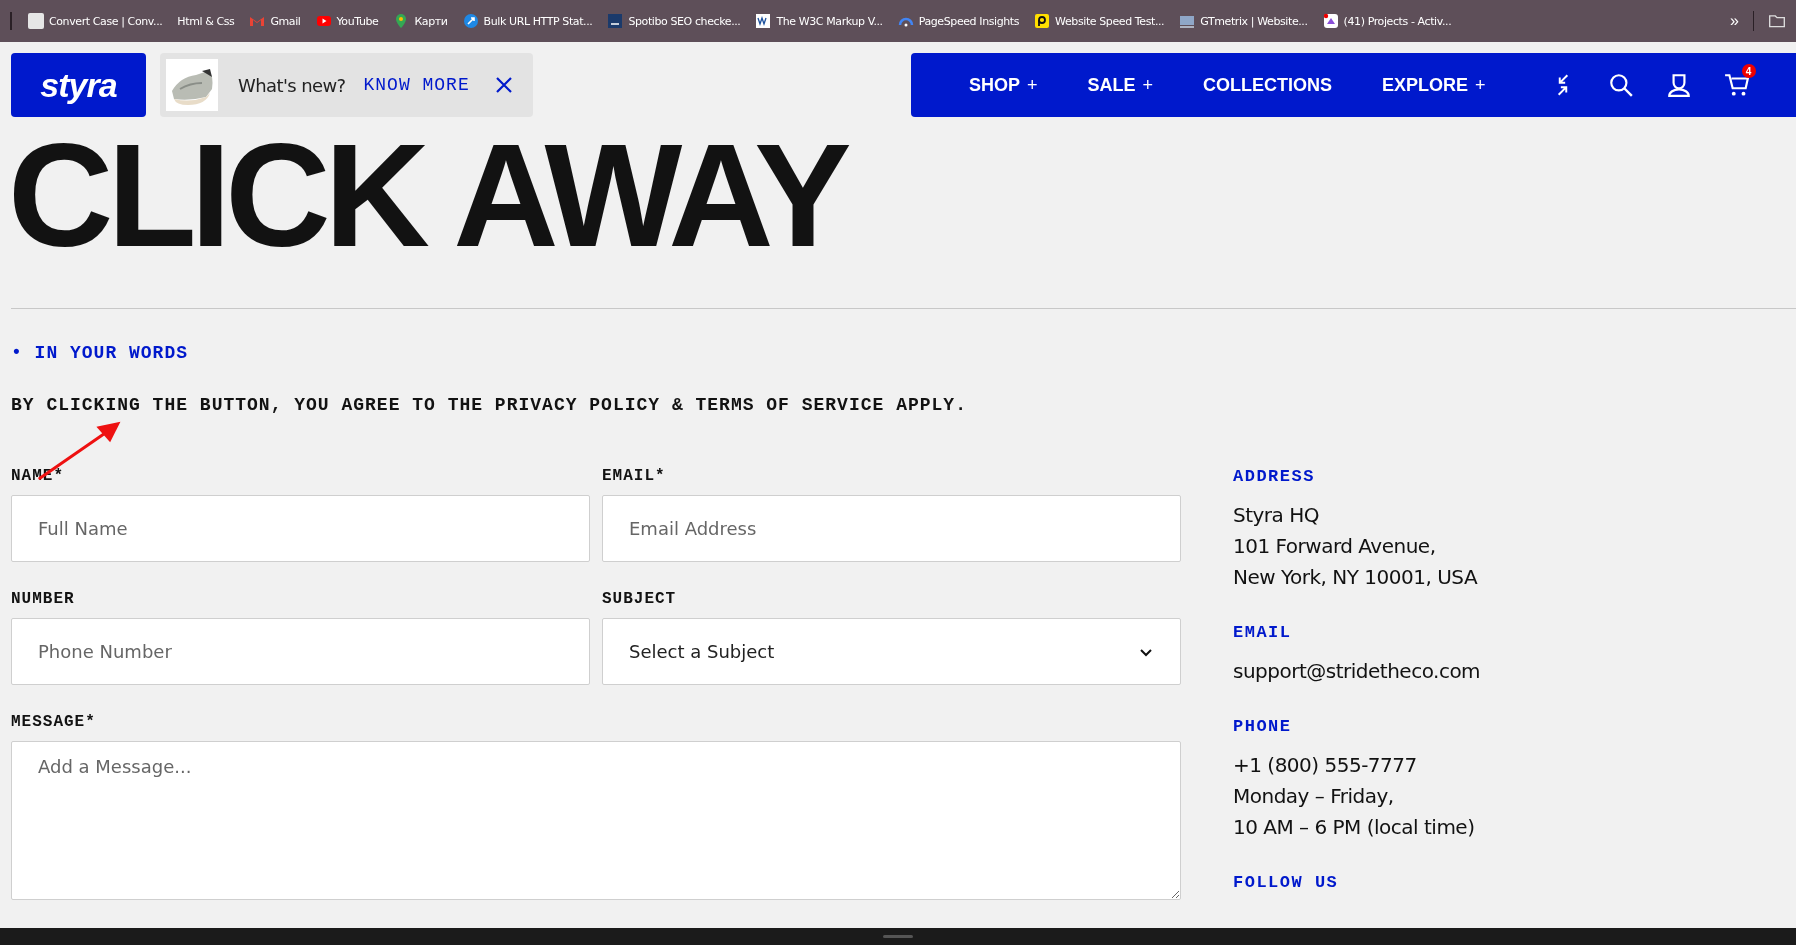 The image size is (1796, 945). I want to click on promo-text: What's new?, so click(292, 85).